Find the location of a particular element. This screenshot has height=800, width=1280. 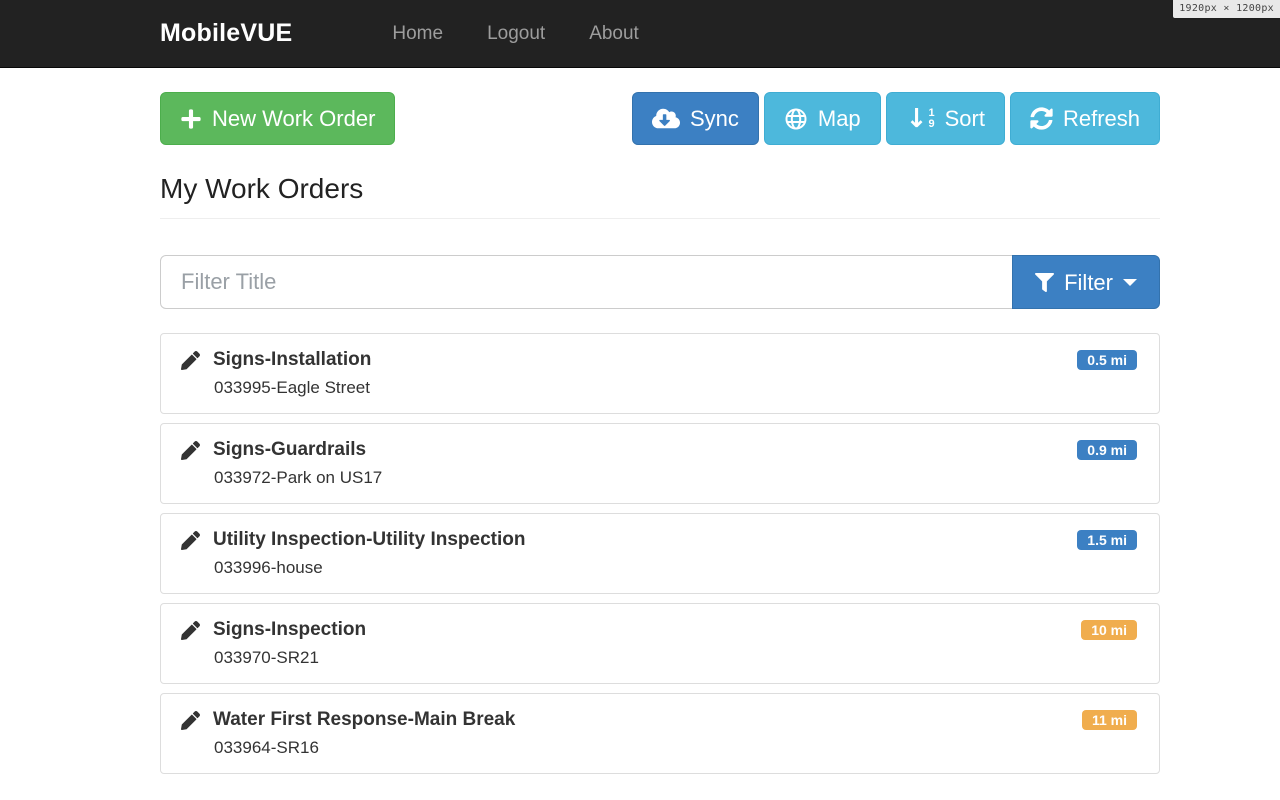

filter-title-input is located at coordinates (587, 282).